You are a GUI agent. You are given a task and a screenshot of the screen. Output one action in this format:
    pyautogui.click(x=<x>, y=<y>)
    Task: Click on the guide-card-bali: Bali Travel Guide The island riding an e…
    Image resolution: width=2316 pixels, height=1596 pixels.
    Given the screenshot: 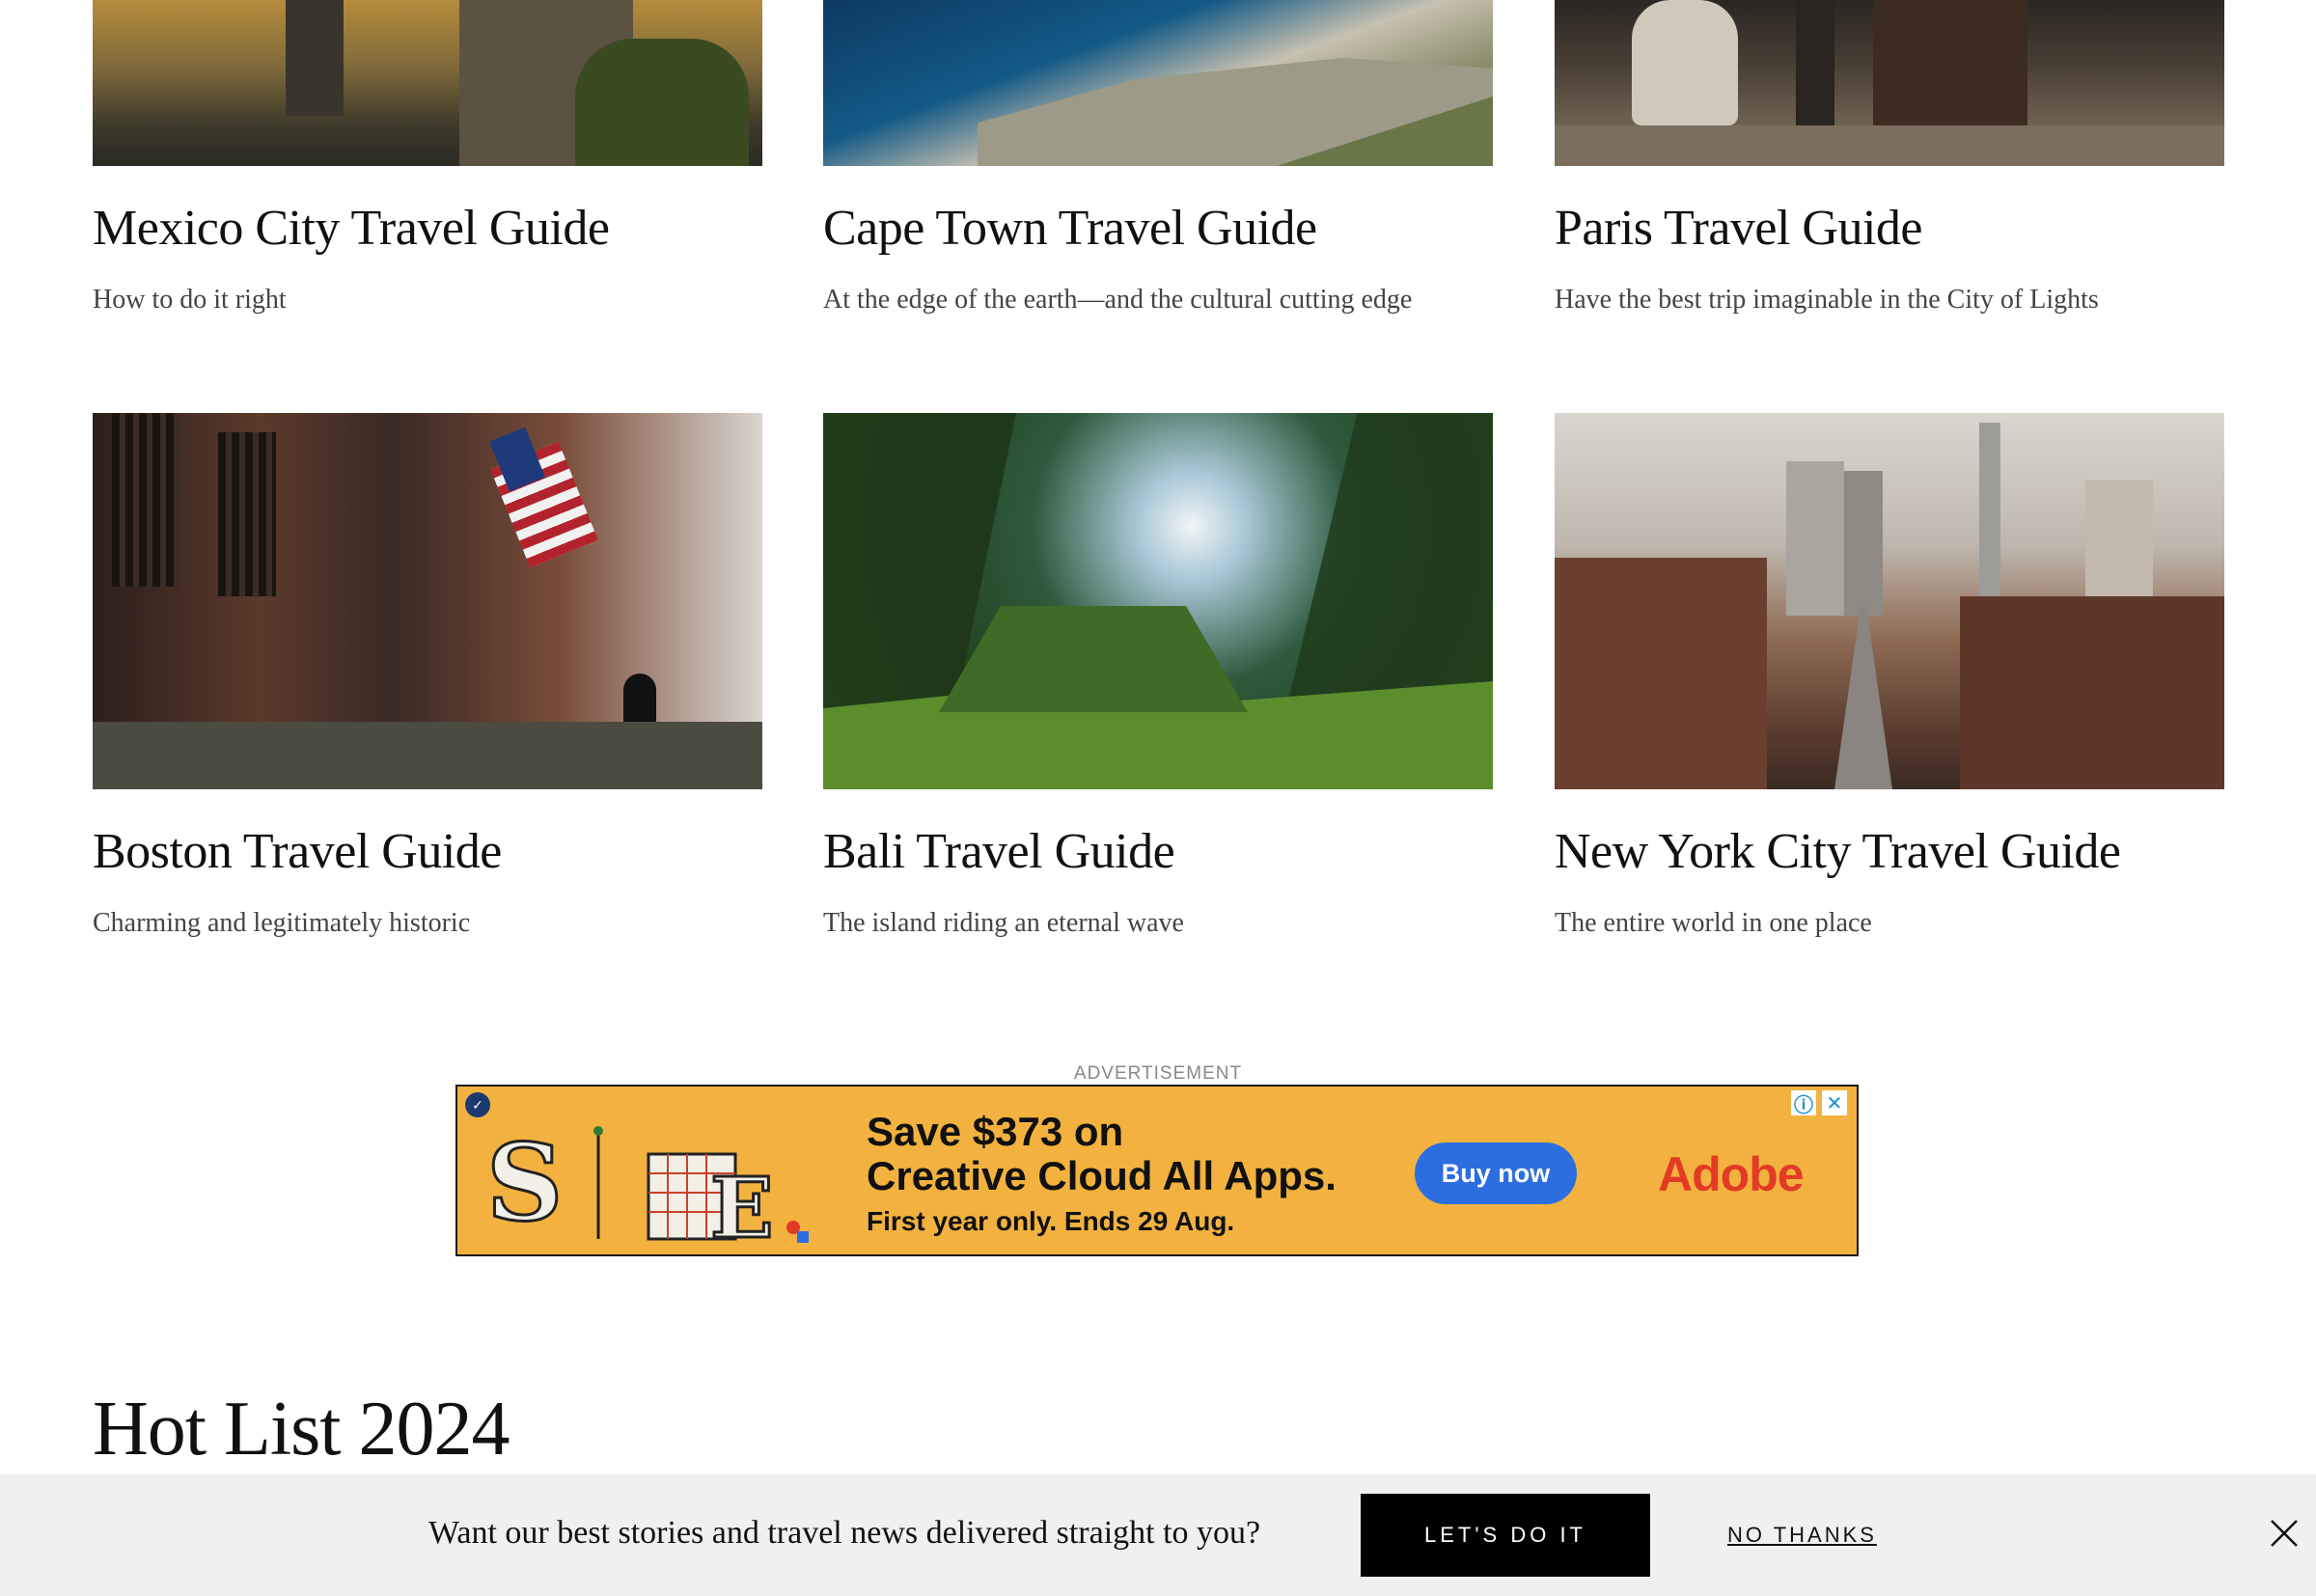 What is the action you would take?
    pyautogui.click(x=1158, y=678)
    